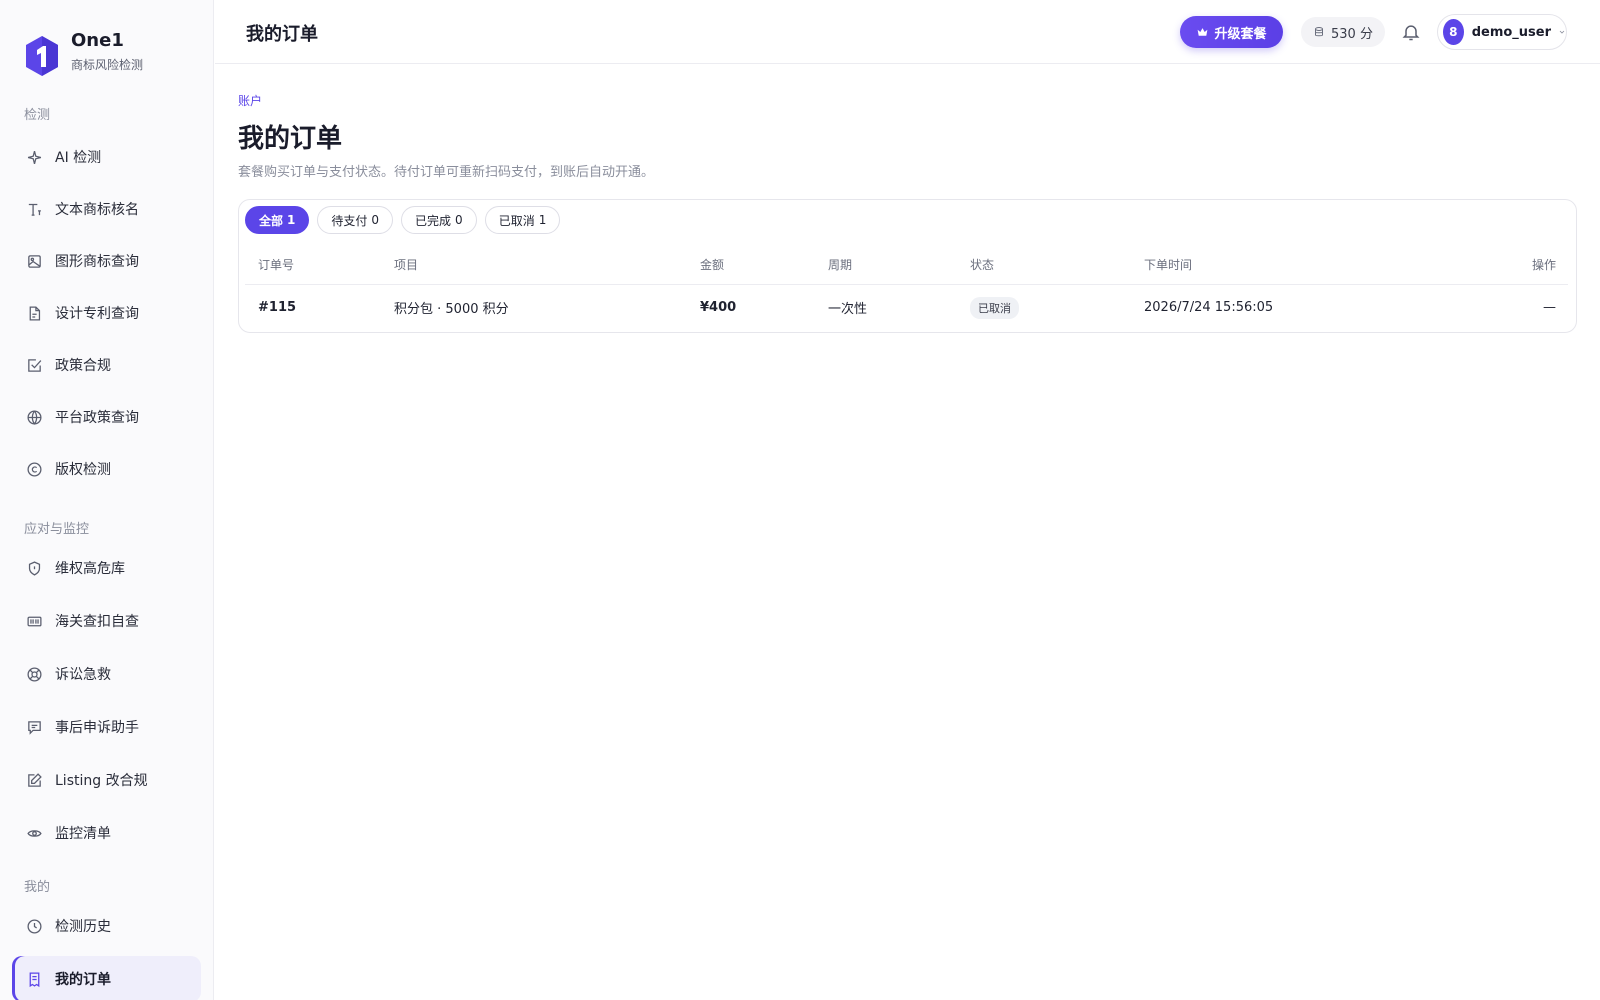 Image resolution: width=1600 pixels, height=1000 pixels. What do you see at coordinates (83, 980) in the screenshot?
I see `sidebar-item-label: 我的订单` at bounding box center [83, 980].